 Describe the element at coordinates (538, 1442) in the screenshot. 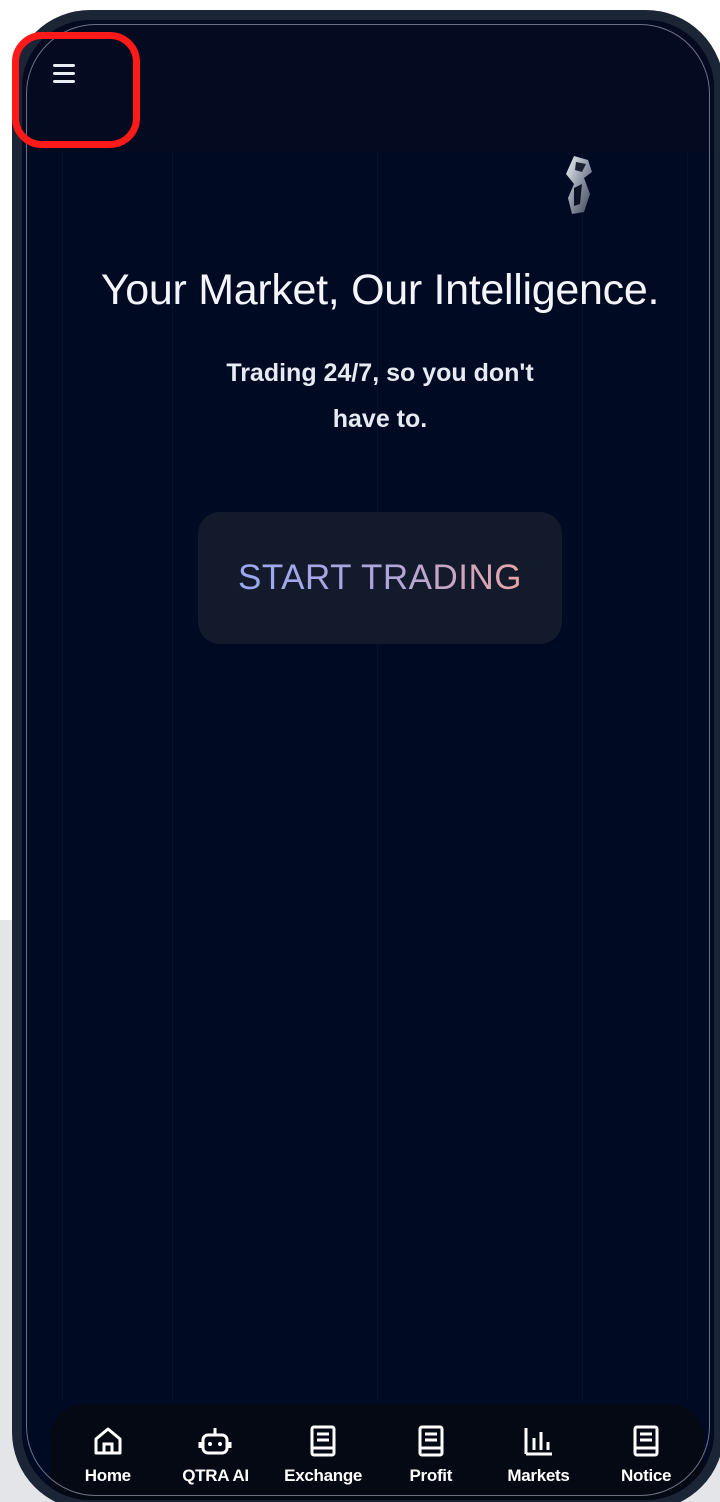

I see `bar-chart-icon` at that location.